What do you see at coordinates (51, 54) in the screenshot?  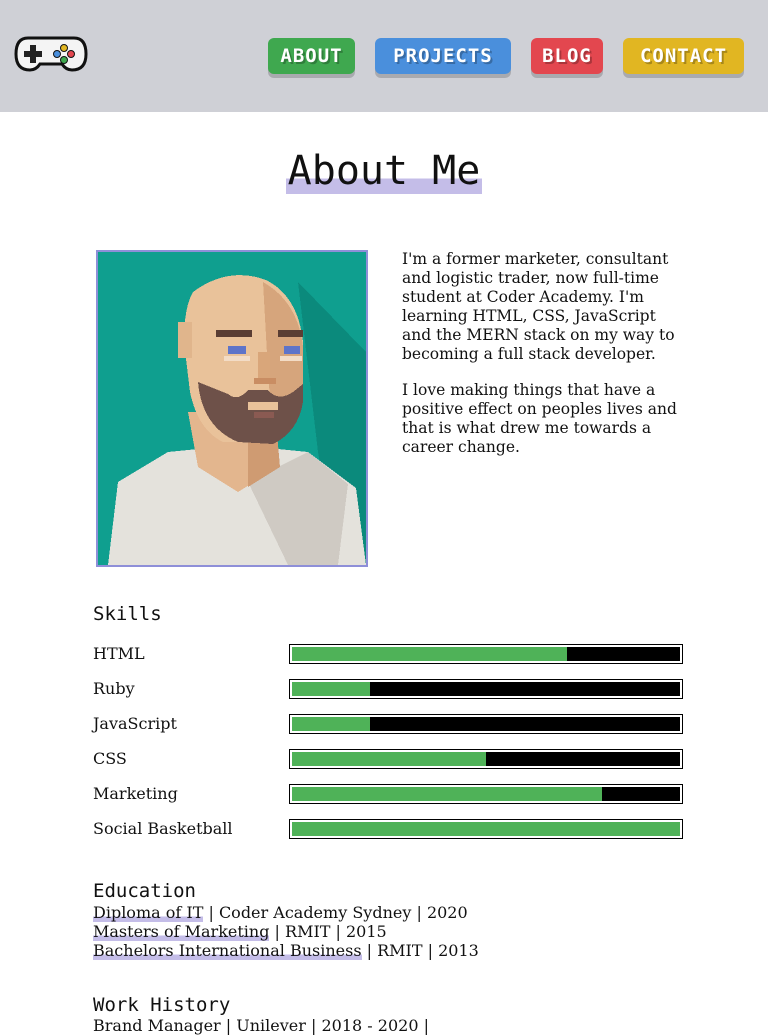 I see `gamepad-icon` at bounding box center [51, 54].